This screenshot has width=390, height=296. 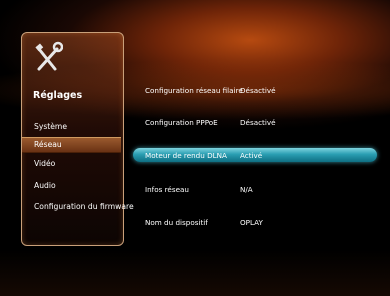 What do you see at coordinates (44, 163) in the screenshot?
I see `sidebar-item-video: Vidéo` at bounding box center [44, 163].